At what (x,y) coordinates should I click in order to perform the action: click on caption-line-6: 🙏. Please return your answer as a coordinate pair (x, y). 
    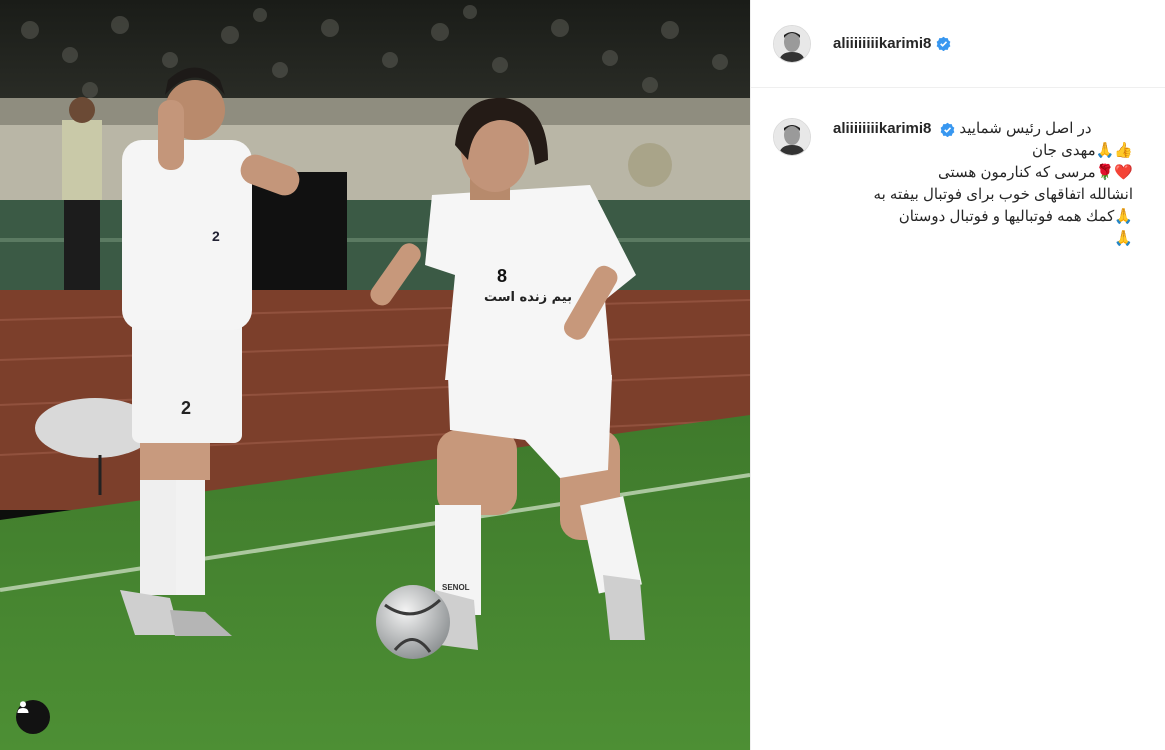
    Looking at the image, I should click on (1123, 238).